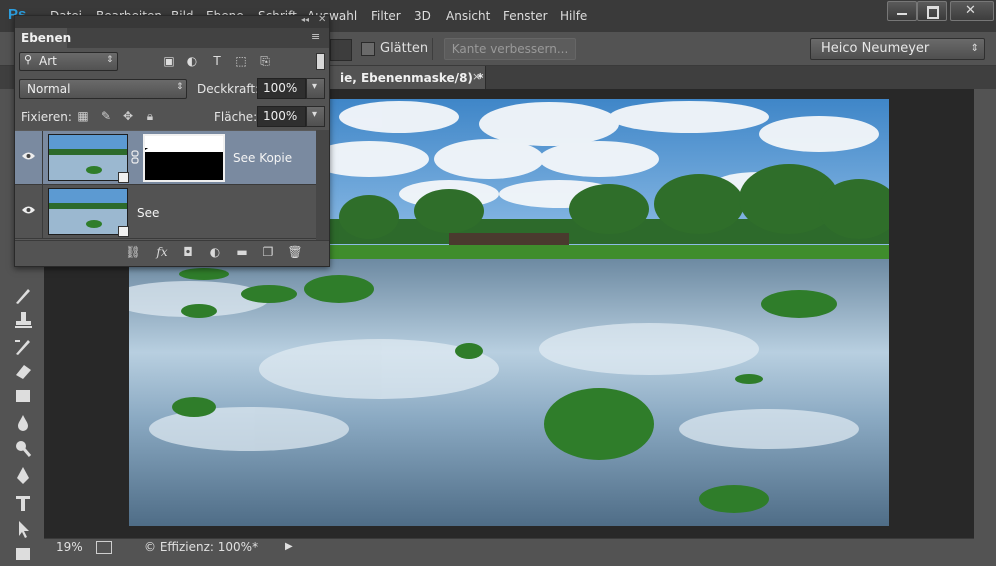  I want to click on lock-label: Fixieren:, so click(46, 117).